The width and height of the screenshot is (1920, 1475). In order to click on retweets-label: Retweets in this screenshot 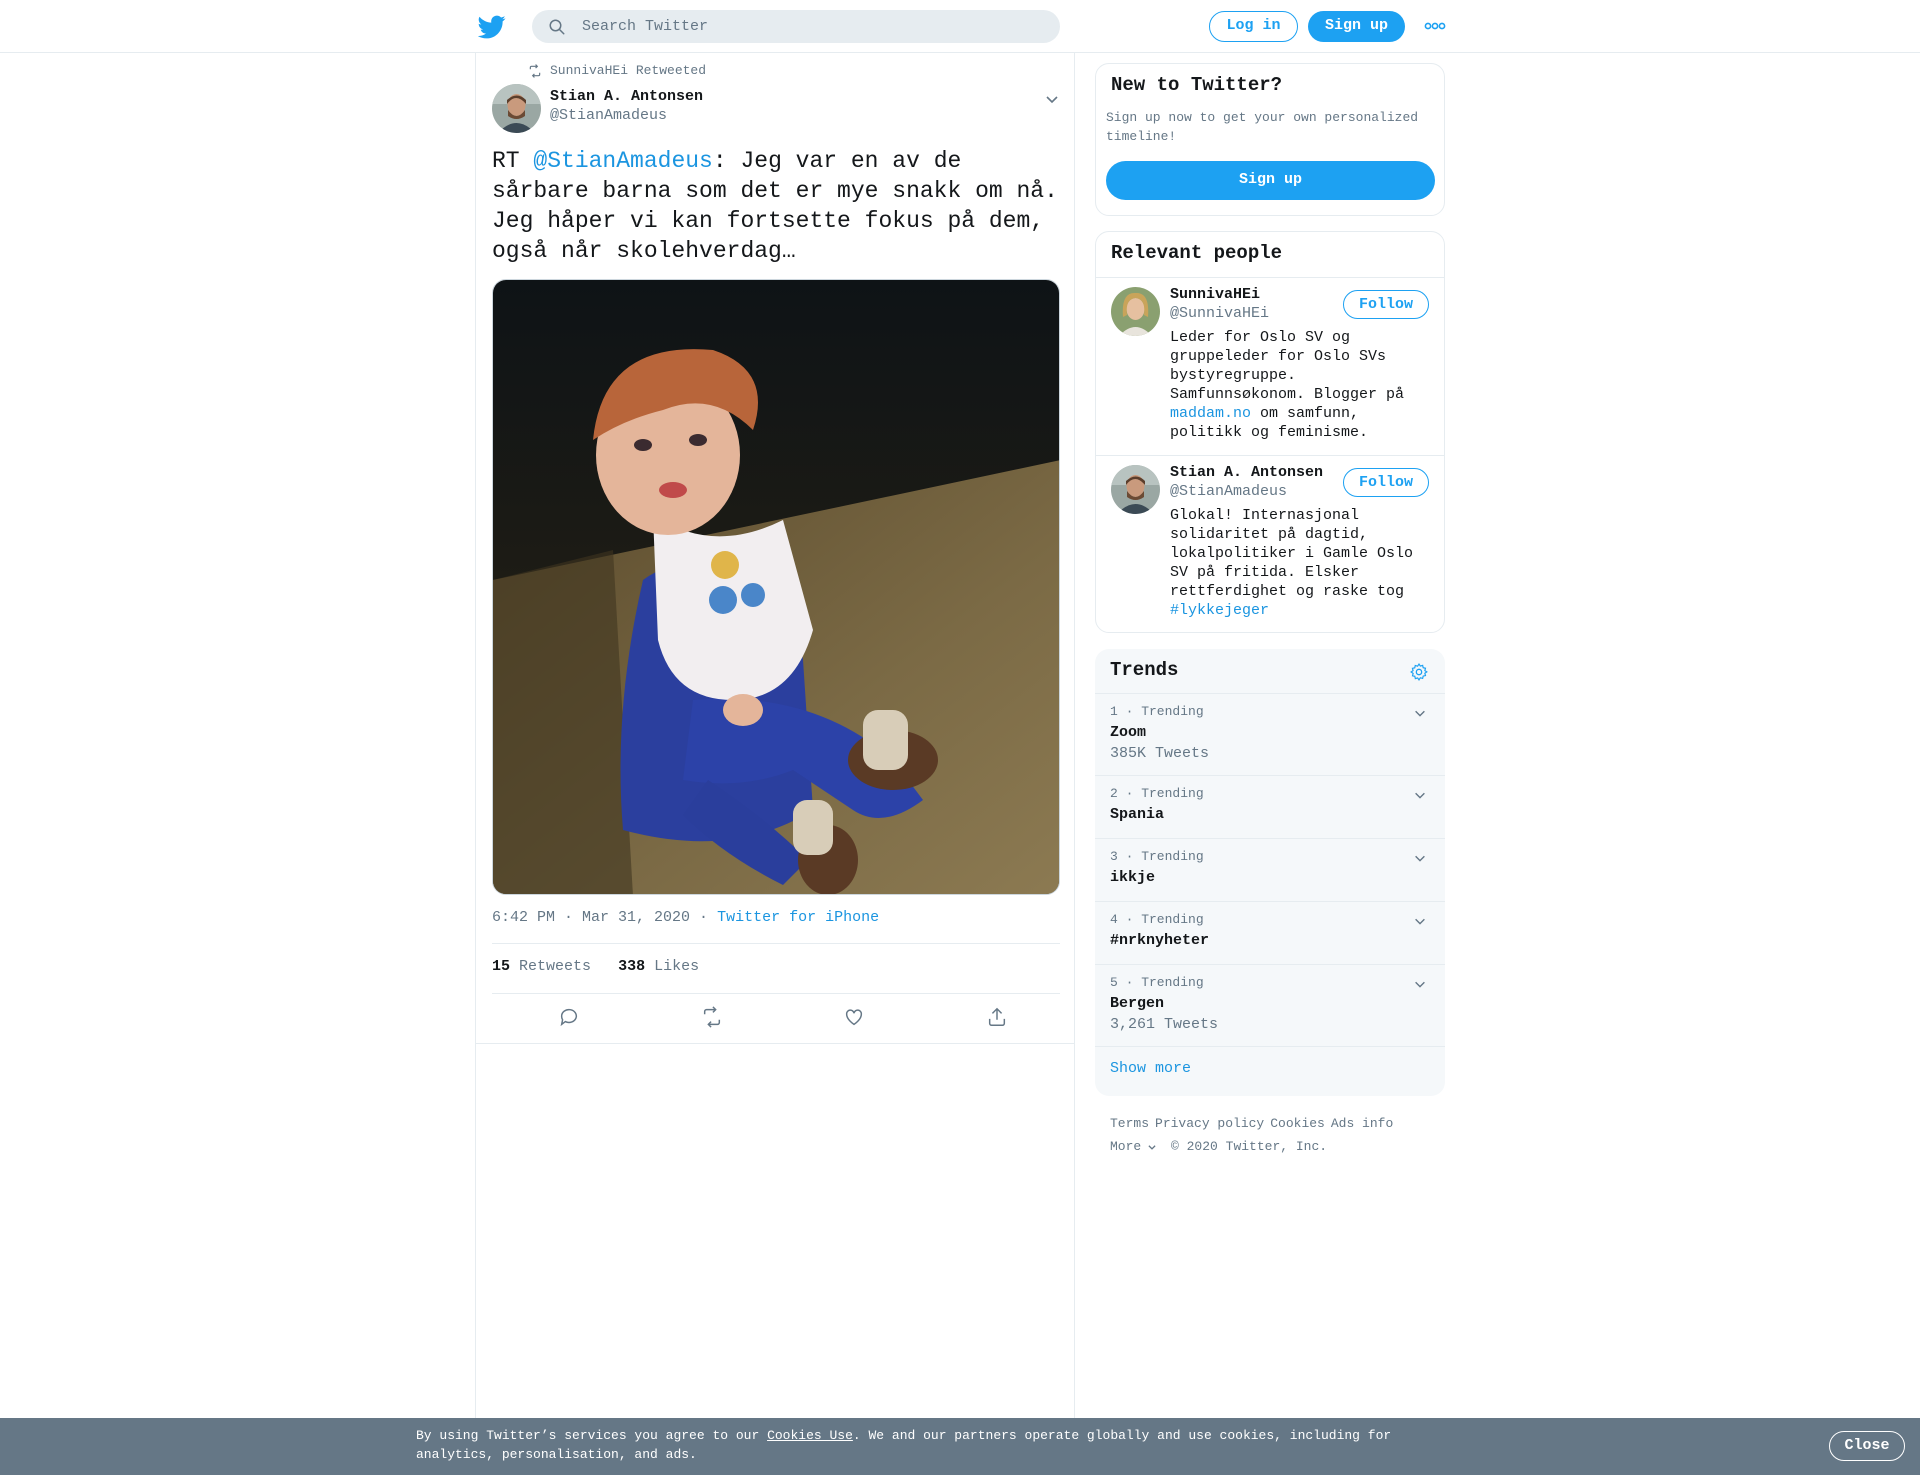, I will do `click(555, 966)`.